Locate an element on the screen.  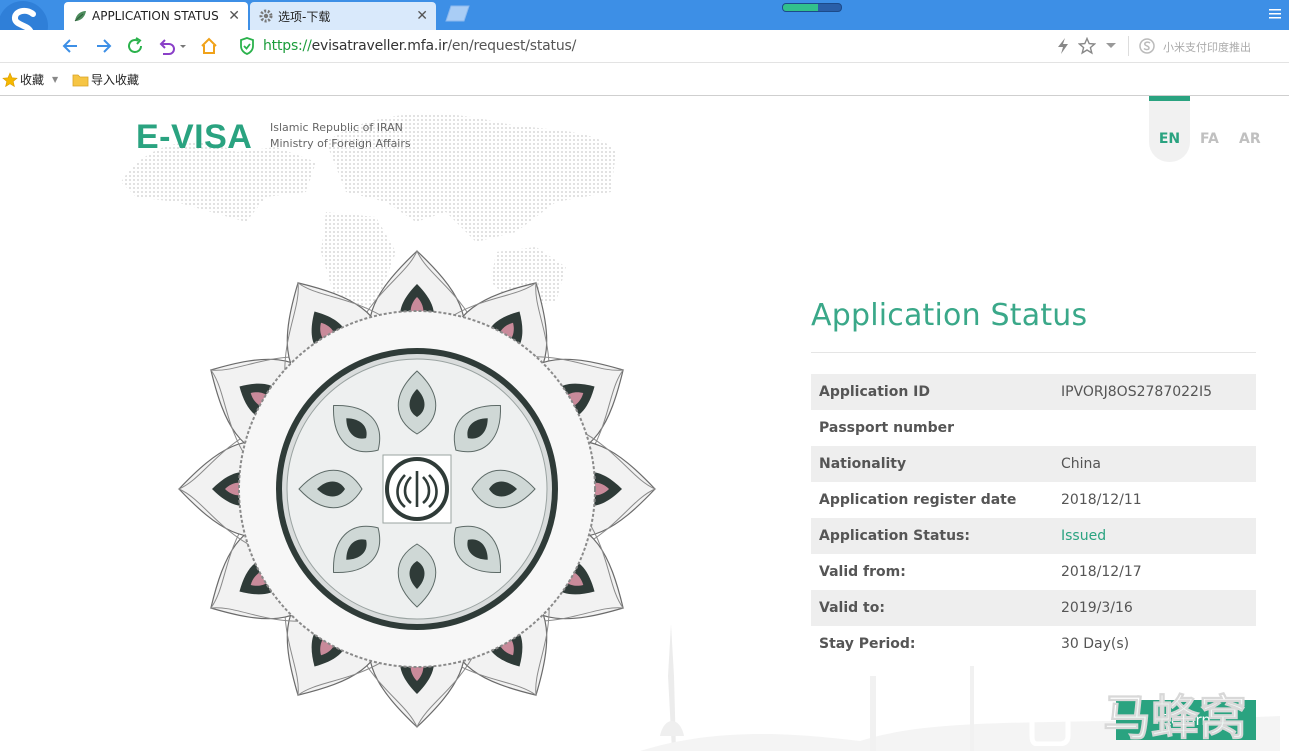
watermark-logo: 马蜂窝 is located at coordinates (1138, 715).